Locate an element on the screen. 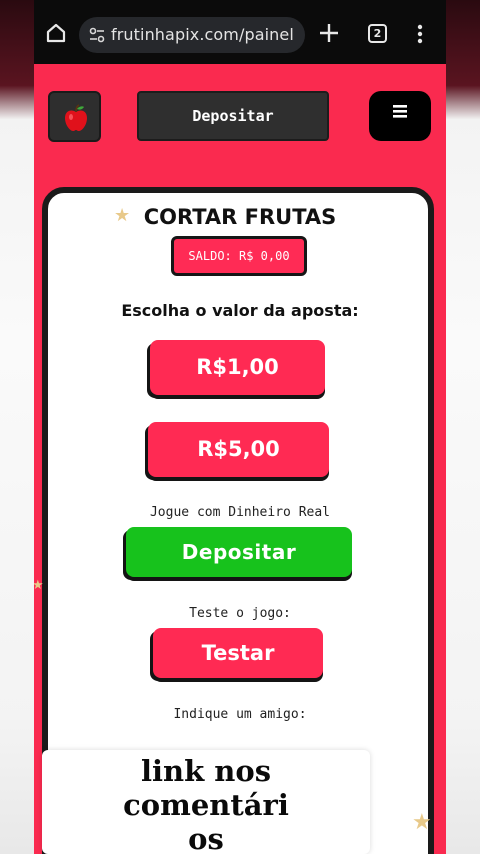  site-settings-icon is located at coordinates (97, 35).